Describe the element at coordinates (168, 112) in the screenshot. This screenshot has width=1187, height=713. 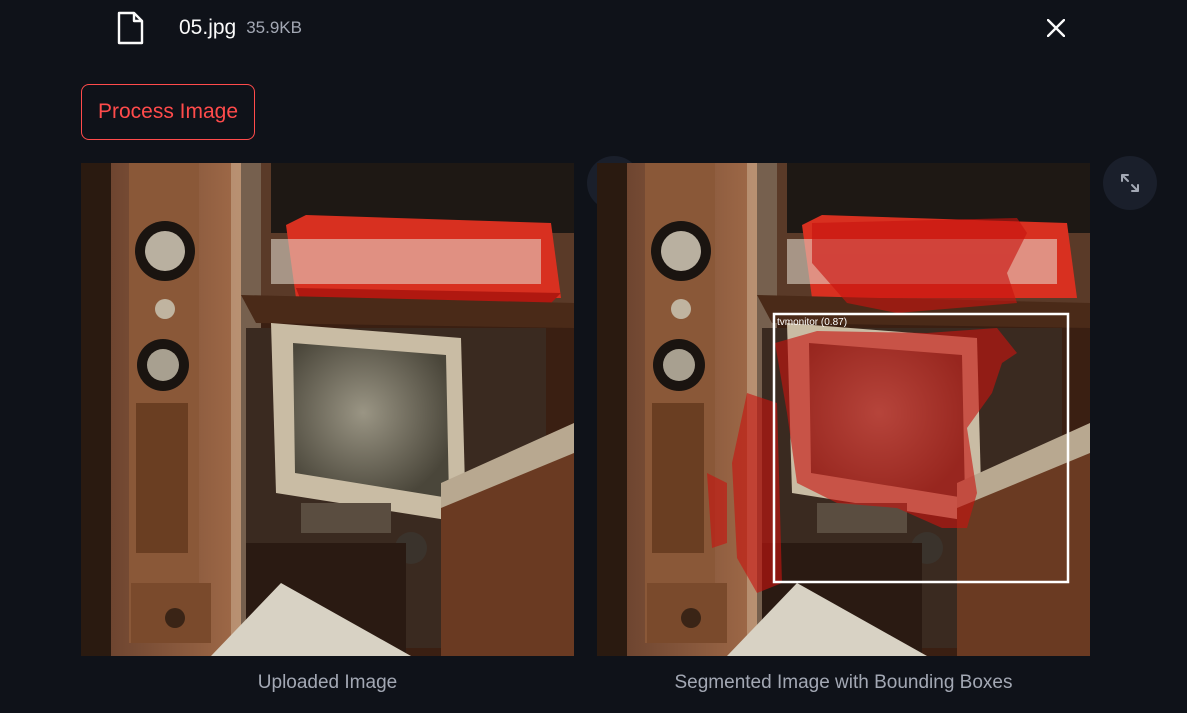
I see `process-image-button: Process Image` at that location.